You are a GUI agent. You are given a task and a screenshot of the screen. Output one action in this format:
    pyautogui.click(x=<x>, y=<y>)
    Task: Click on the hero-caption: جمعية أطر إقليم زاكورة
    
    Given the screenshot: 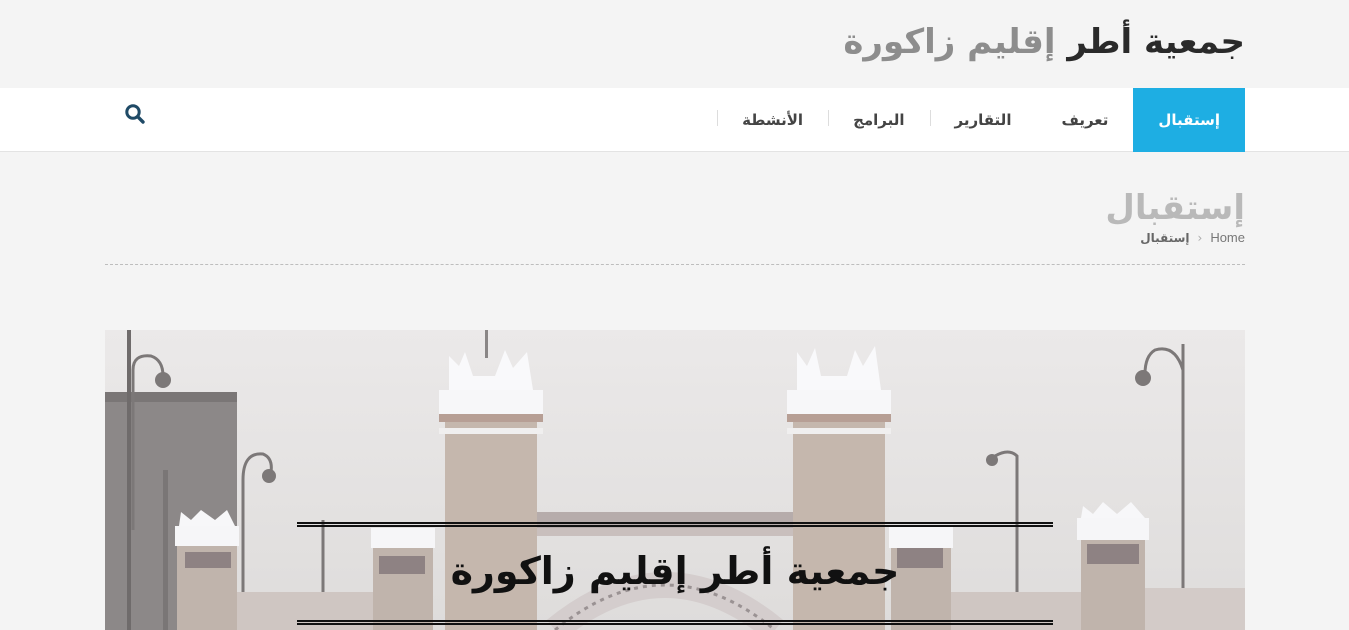 What is the action you would take?
    pyautogui.click(x=675, y=573)
    